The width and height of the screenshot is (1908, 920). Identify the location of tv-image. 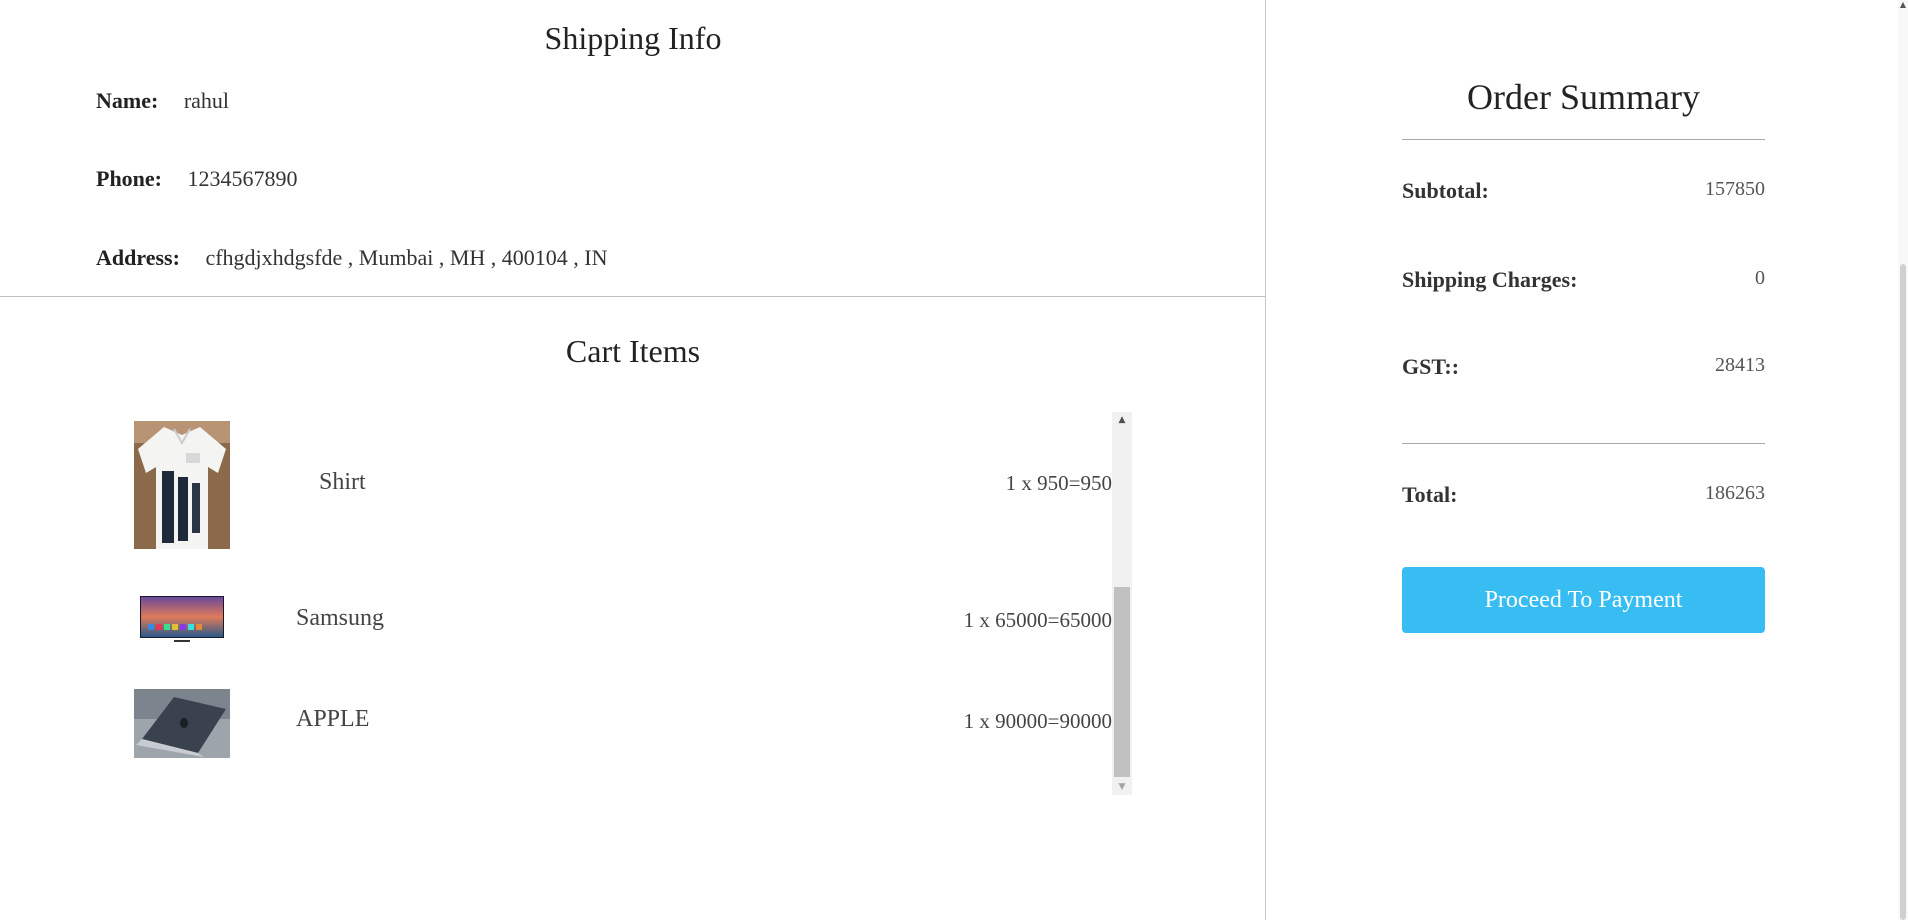
(182, 620).